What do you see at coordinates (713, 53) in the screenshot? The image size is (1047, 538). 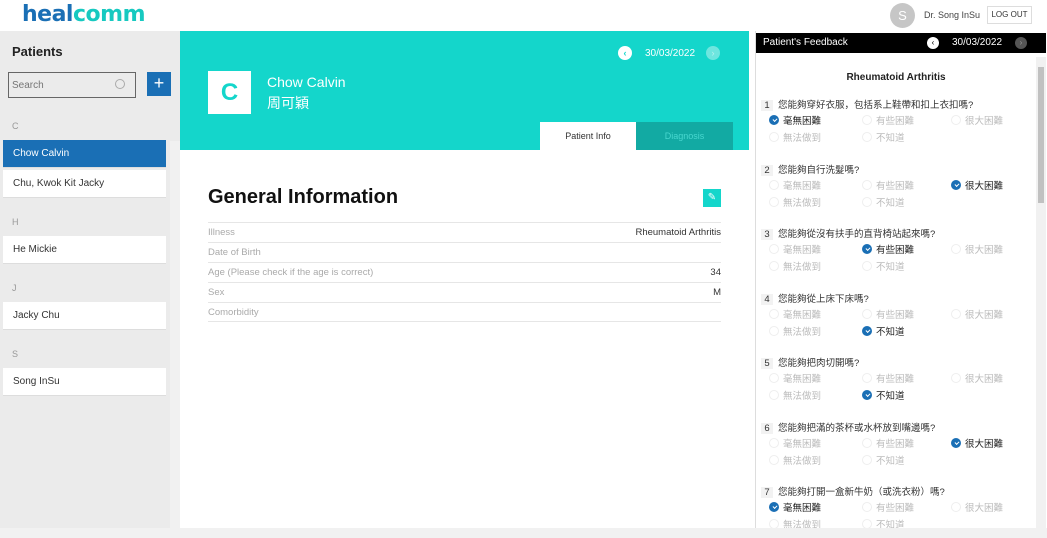 I see `next-date-icon: ›` at bounding box center [713, 53].